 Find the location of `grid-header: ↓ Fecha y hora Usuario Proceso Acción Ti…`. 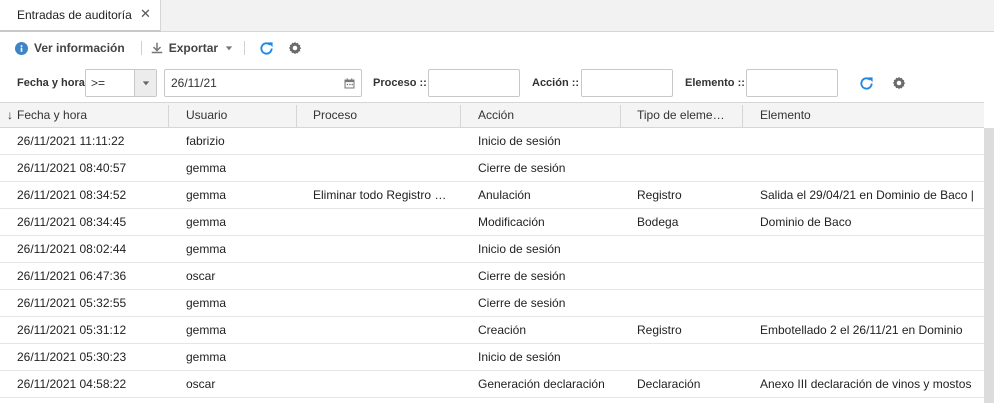

grid-header: ↓ Fecha y hora Usuario Proceso Acción Ti… is located at coordinates (492, 115).